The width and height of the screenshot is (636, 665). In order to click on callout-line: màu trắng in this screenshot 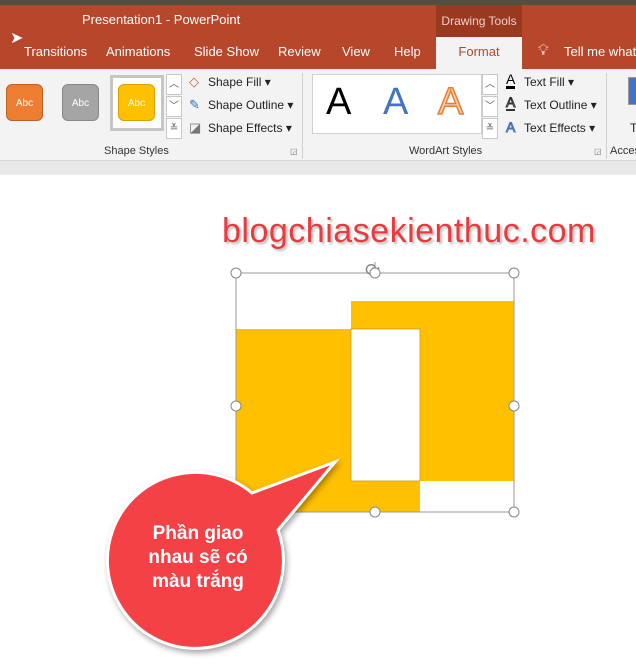, I will do `click(198, 581)`.